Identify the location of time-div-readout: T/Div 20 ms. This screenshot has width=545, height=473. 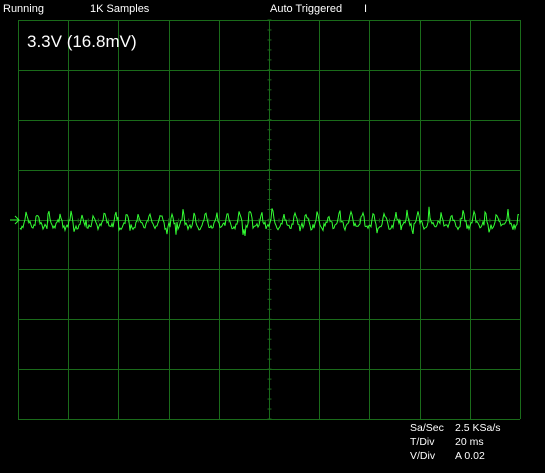
(475, 442).